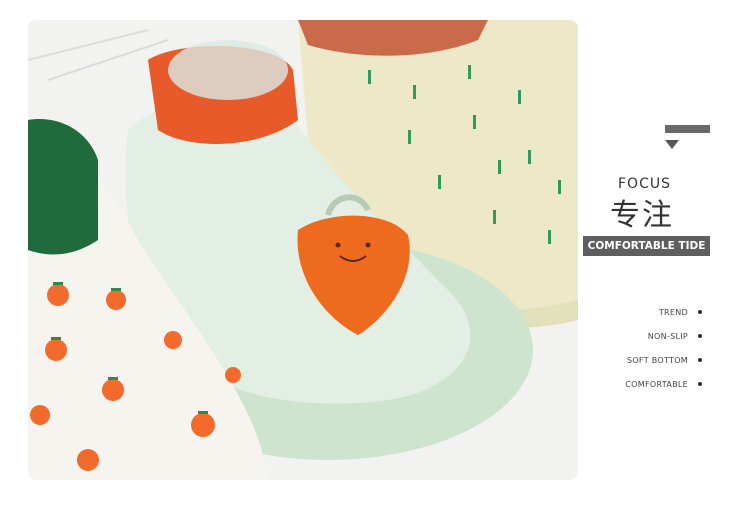 The width and height of the screenshot is (750, 510). Describe the element at coordinates (673, 312) in the screenshot. I see `feature-label: TREND` at that location.